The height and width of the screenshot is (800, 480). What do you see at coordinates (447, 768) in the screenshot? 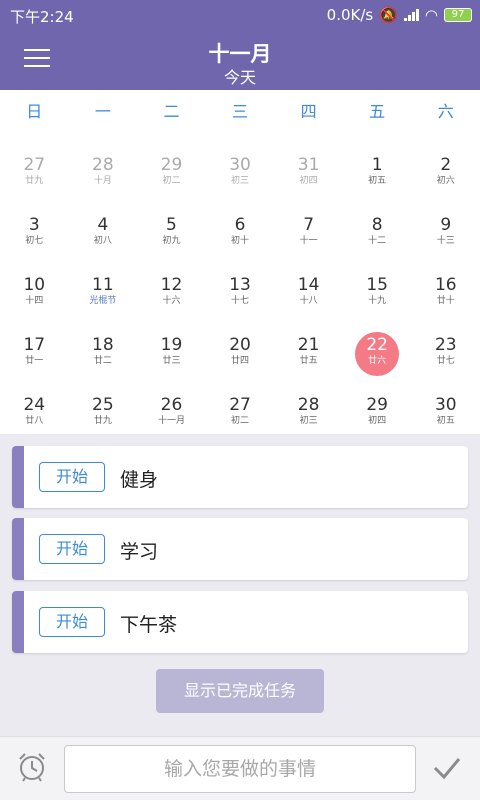
I see `confirm-check-icon` at bounding box center [447, 768].